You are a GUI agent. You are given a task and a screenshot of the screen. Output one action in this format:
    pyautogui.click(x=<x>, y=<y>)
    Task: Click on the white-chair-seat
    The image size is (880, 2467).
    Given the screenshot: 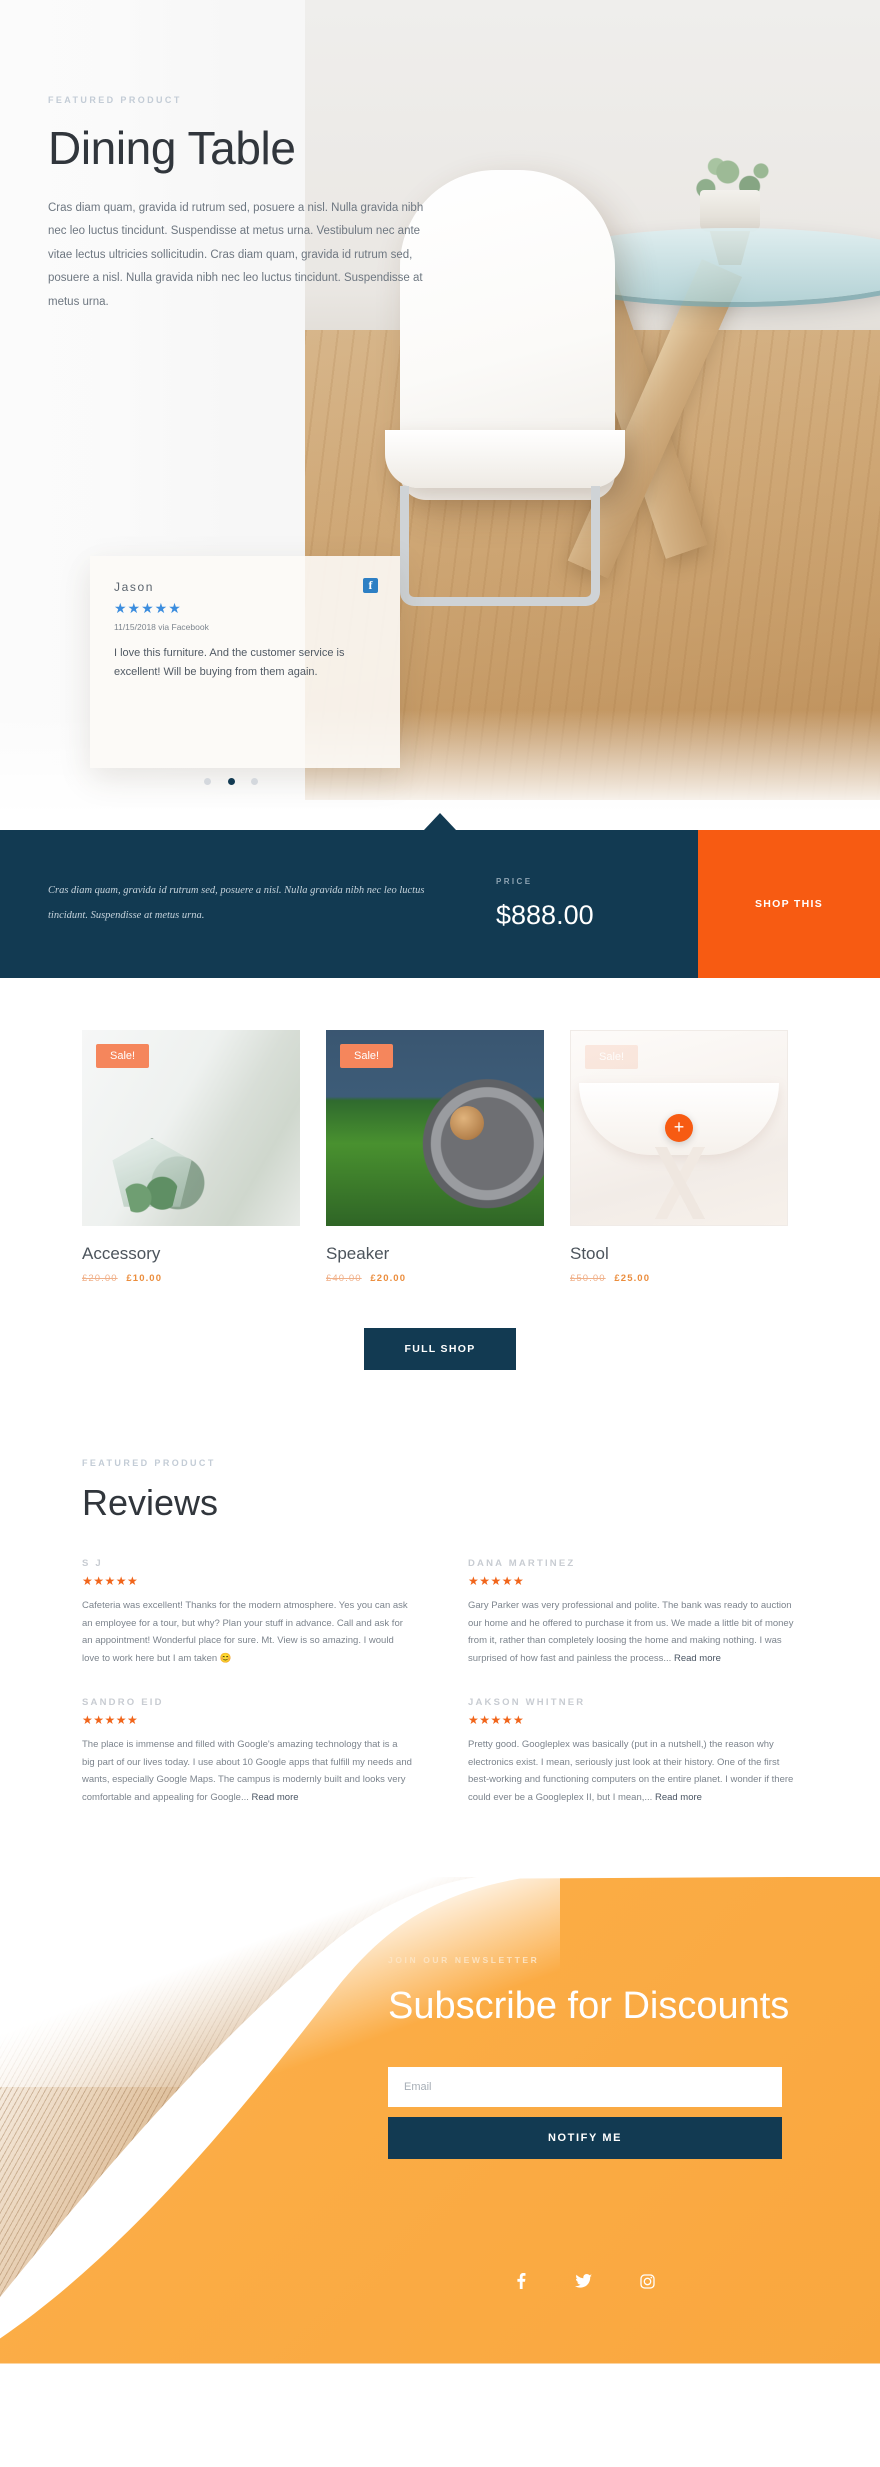 What is the action you would take?
    pyautogui.click(x=505, y=459)
    